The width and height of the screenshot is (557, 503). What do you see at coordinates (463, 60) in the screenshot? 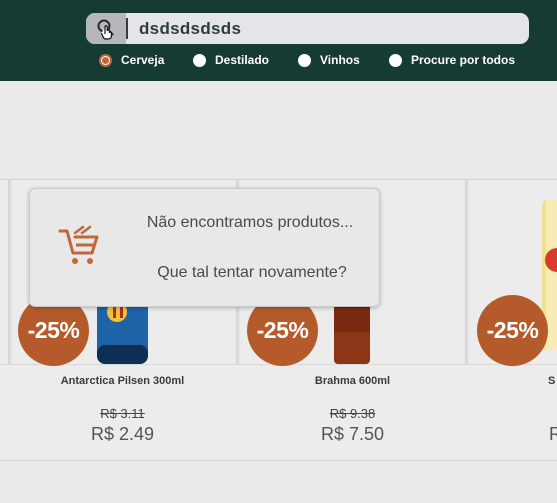
I see `filter-label: Procure por todos` at bounding box center [463, 60].